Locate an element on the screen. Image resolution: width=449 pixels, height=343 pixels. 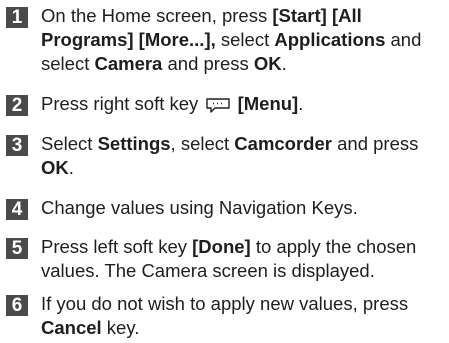
step-text: Change values using Navigation Keys. is located at coordinates (243, 208).